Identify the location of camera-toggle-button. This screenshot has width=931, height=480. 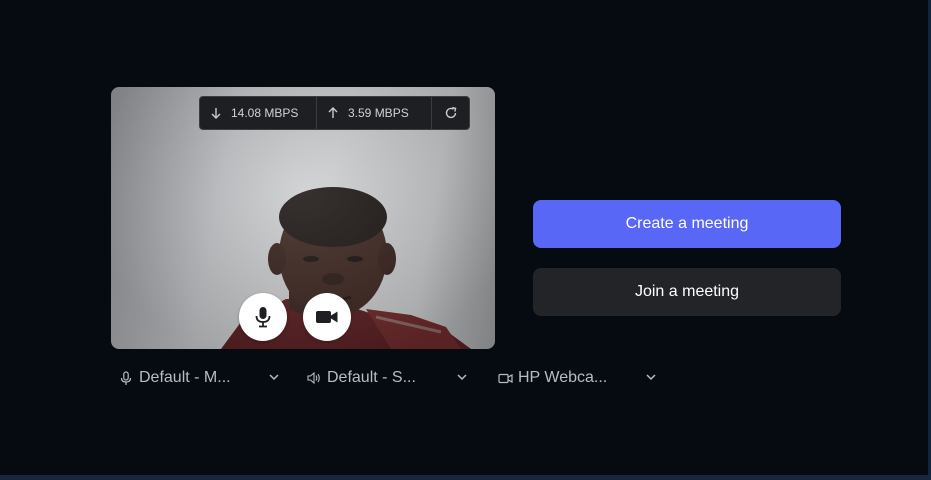
(327, 317).